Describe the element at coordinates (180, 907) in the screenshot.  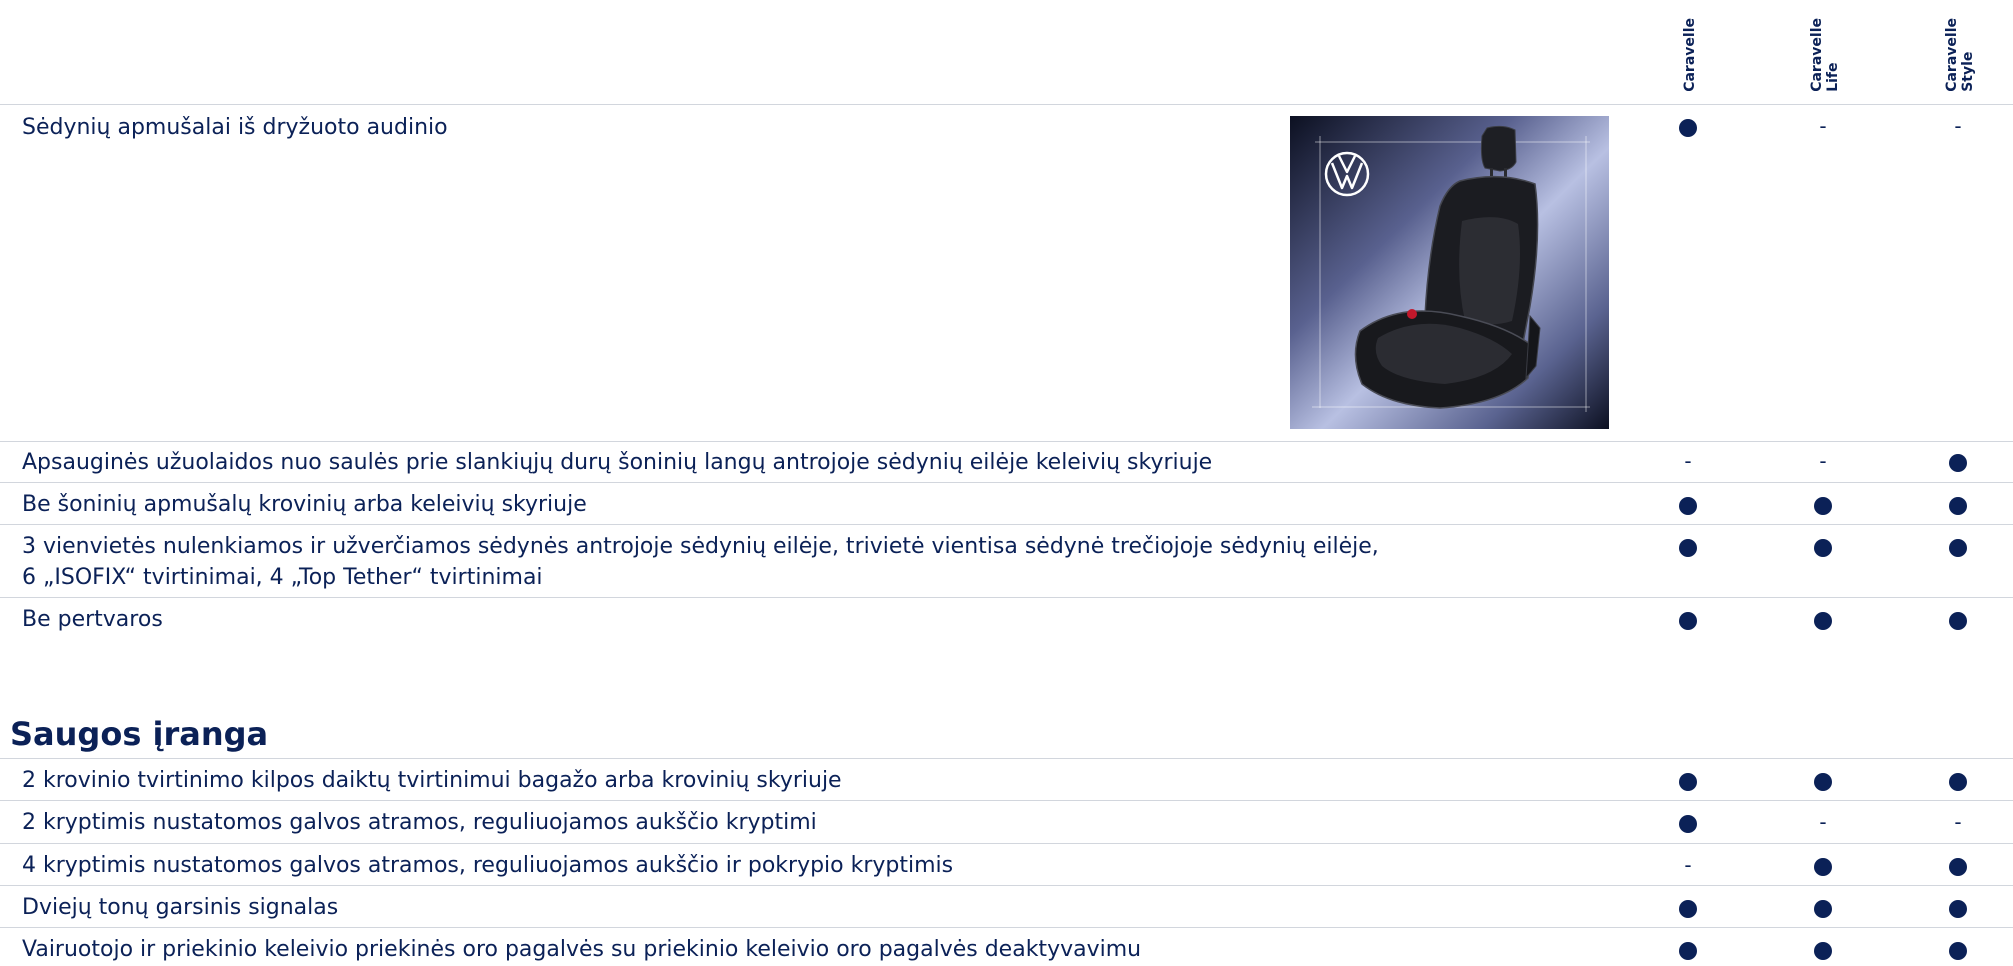
I see `row-label: Dviejų tonų garsinis signalas` at that location.